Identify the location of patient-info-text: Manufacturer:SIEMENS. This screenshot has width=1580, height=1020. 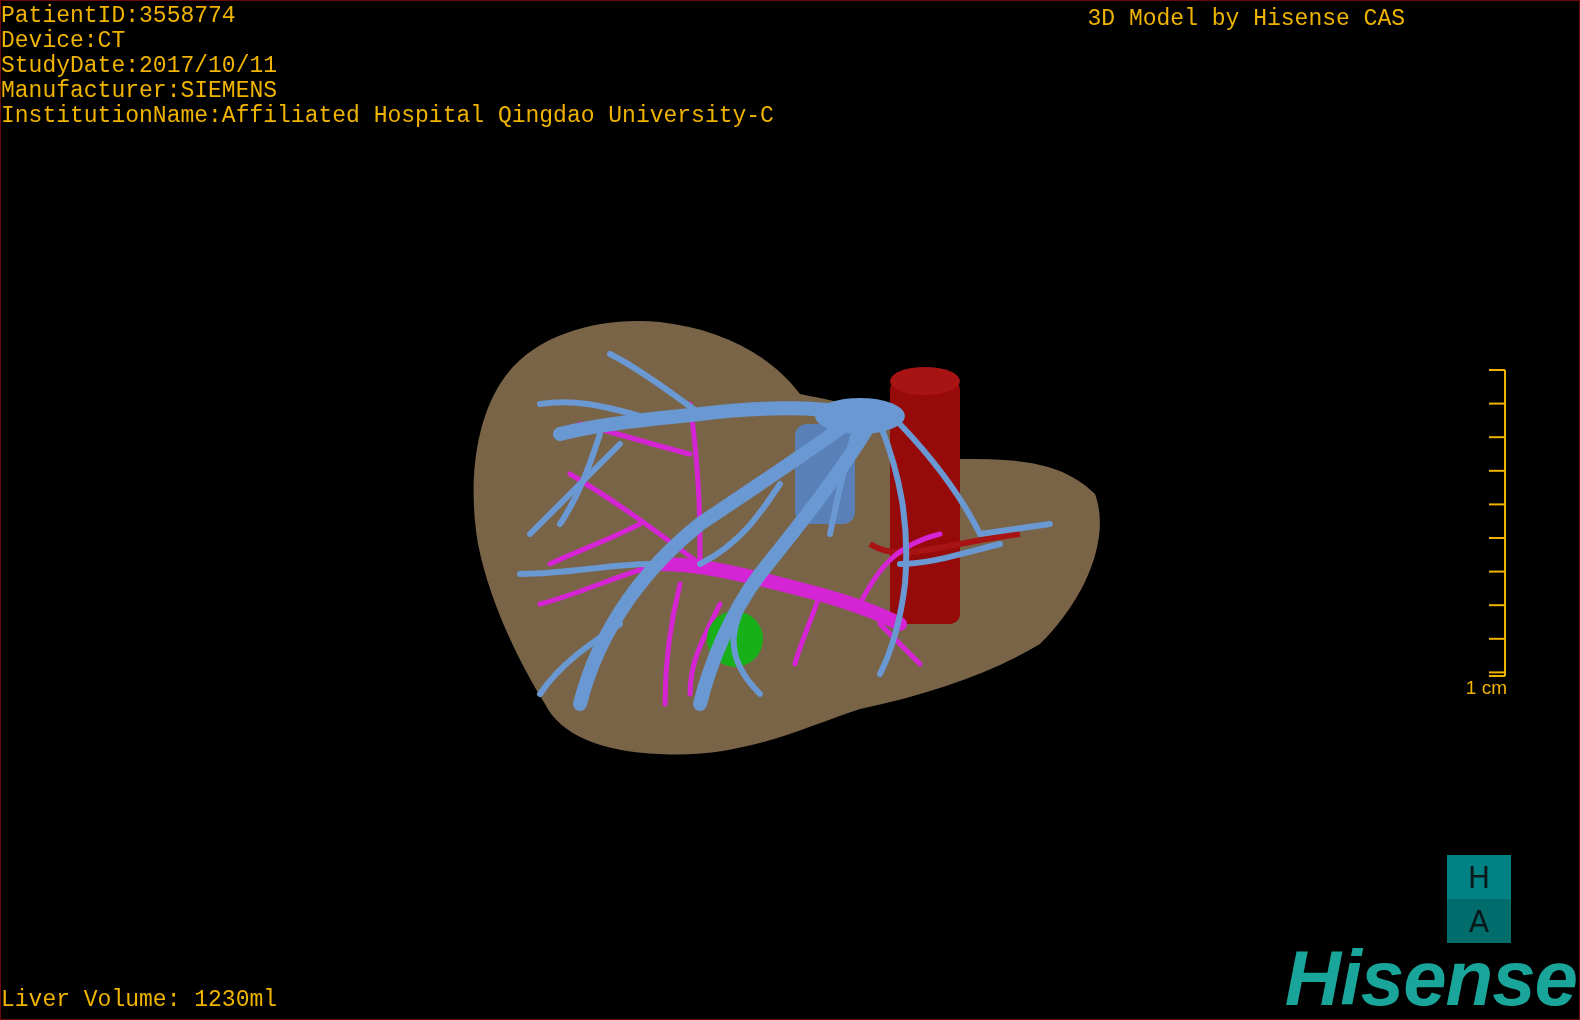
(140, 91).